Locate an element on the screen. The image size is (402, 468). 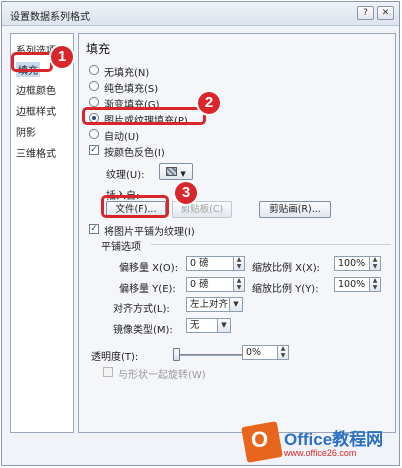
mirror-type-chevron-down-icon: ▼ is located at coordinates (224, 325).